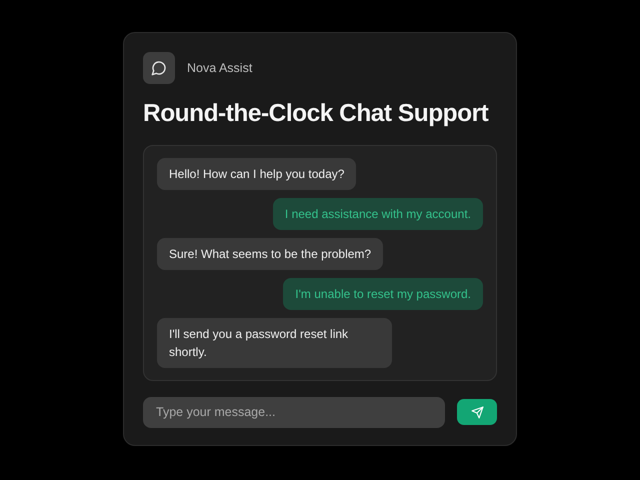  Describe the element at coordinates (256, 174) in the screenshot. I see `bot-message: Hello! How can I help you today?` at that location.